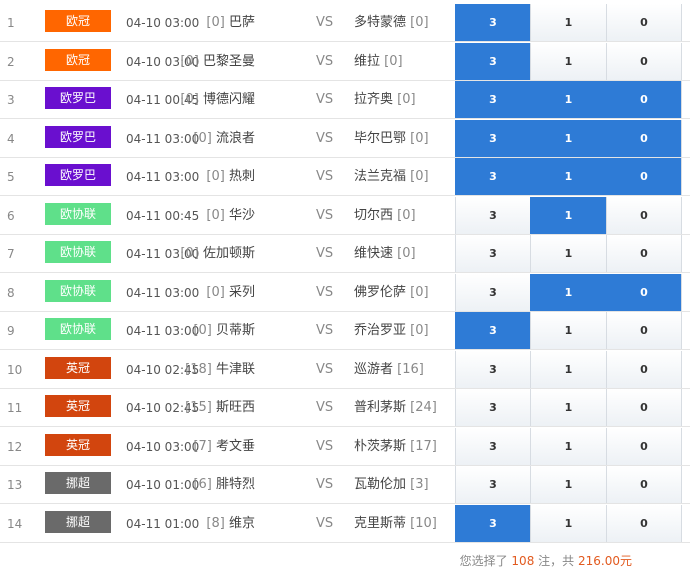 This screenshot has width=690, height=570. Describe the element at coordinates (78, 59) in the screenshot. I see `league-badge: 欧冠` at that location.